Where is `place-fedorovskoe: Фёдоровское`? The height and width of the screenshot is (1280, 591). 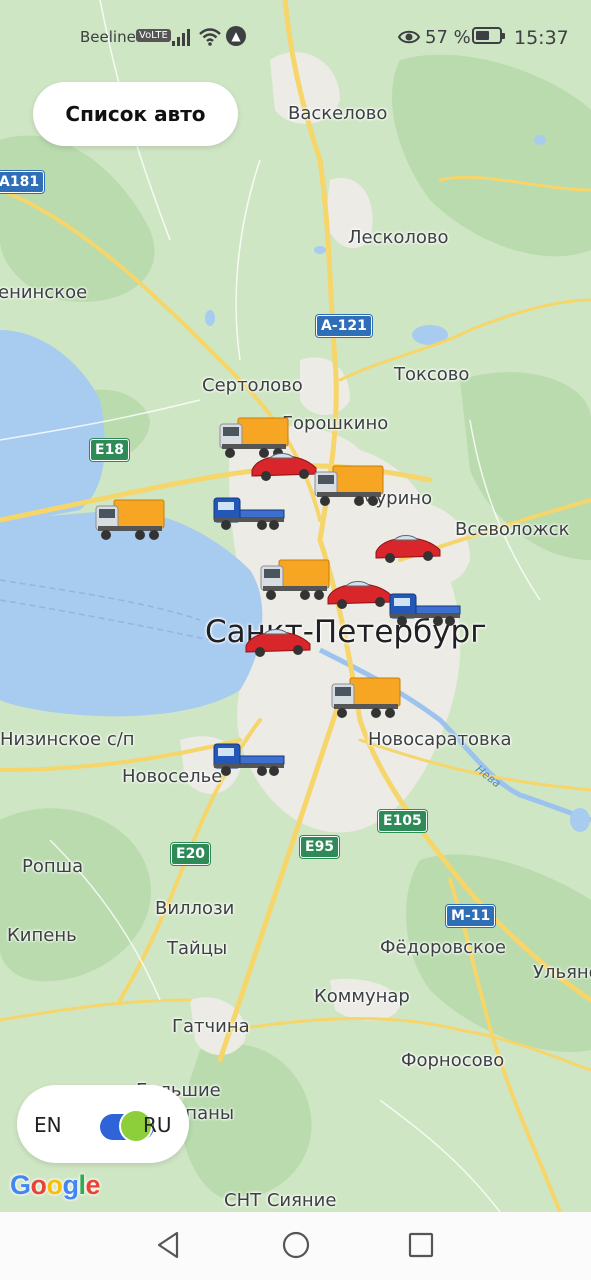
place-fedorovskoe: Фёдоровское is located at coordinates (443, 947).